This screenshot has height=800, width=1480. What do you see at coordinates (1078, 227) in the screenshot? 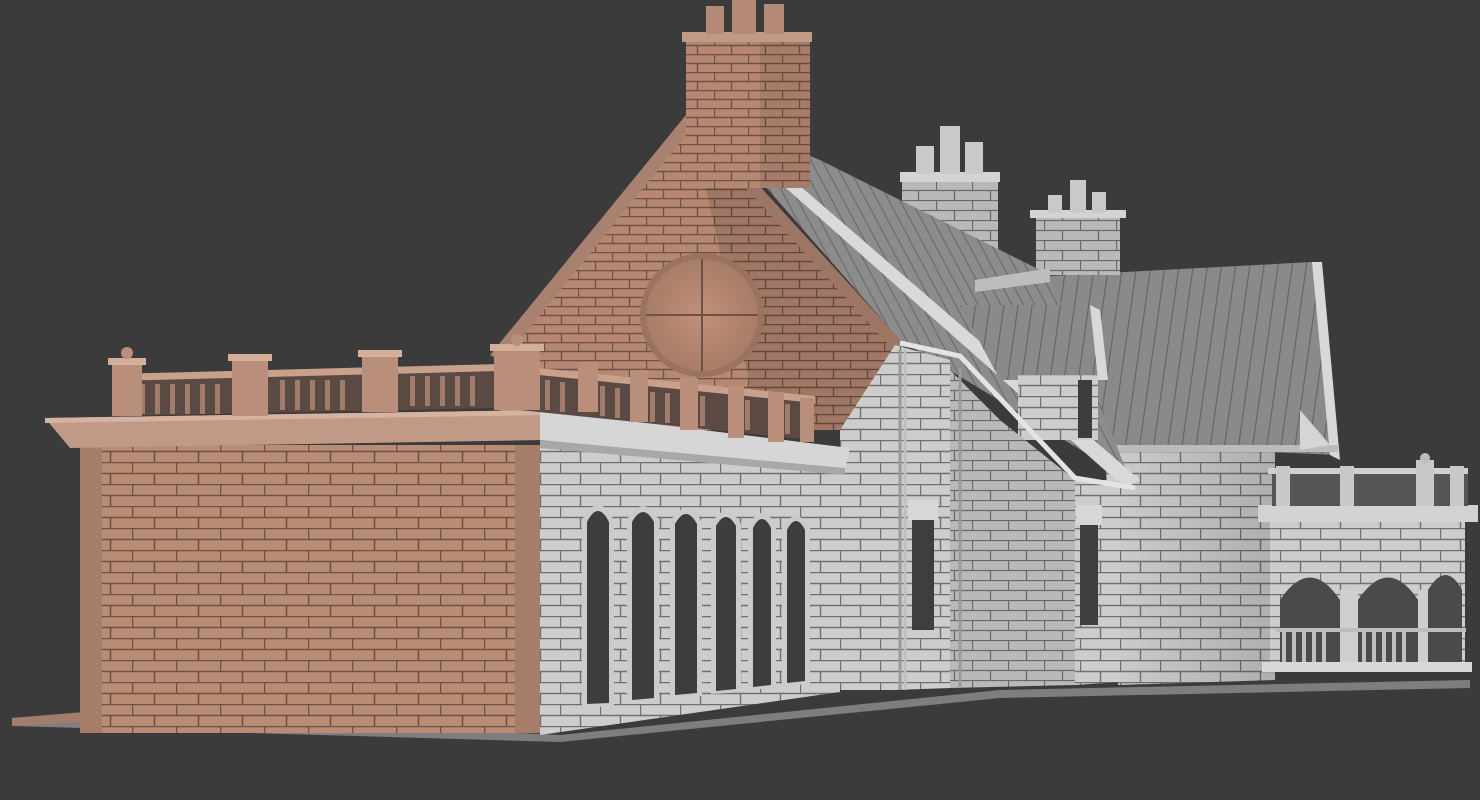
I see `chimney-right` at bounding box center [1078, 227].